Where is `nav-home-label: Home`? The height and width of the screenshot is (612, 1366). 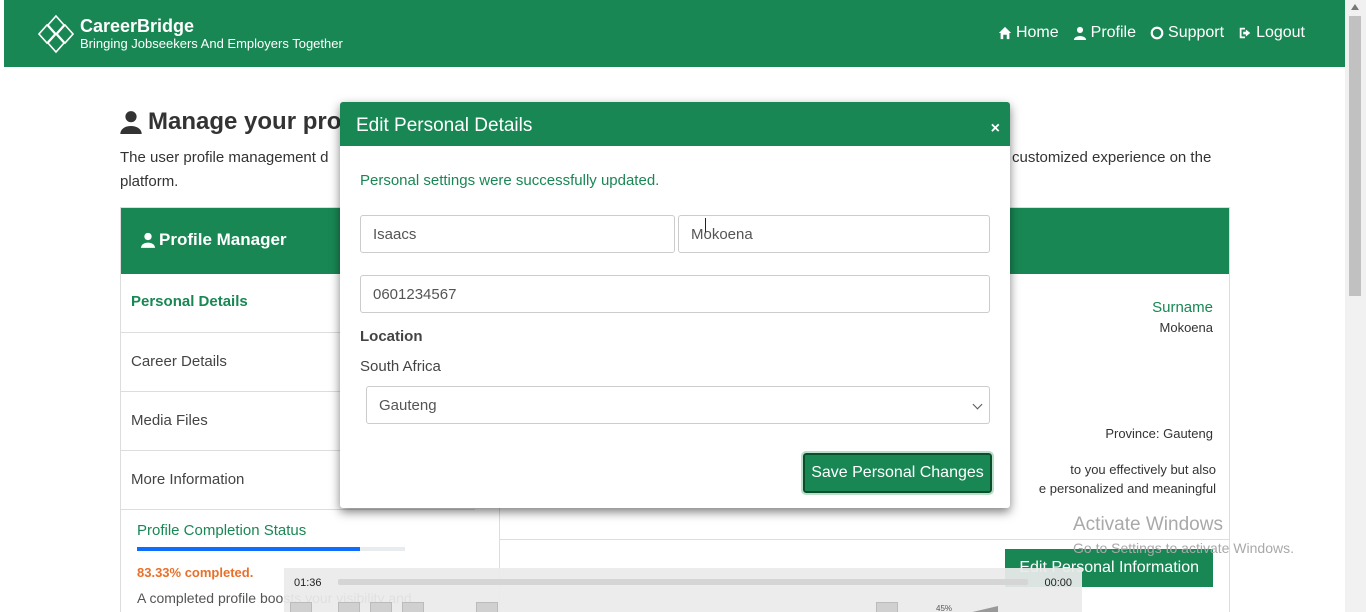 nav-home-label: Home is located at coordinates (1037, 32).